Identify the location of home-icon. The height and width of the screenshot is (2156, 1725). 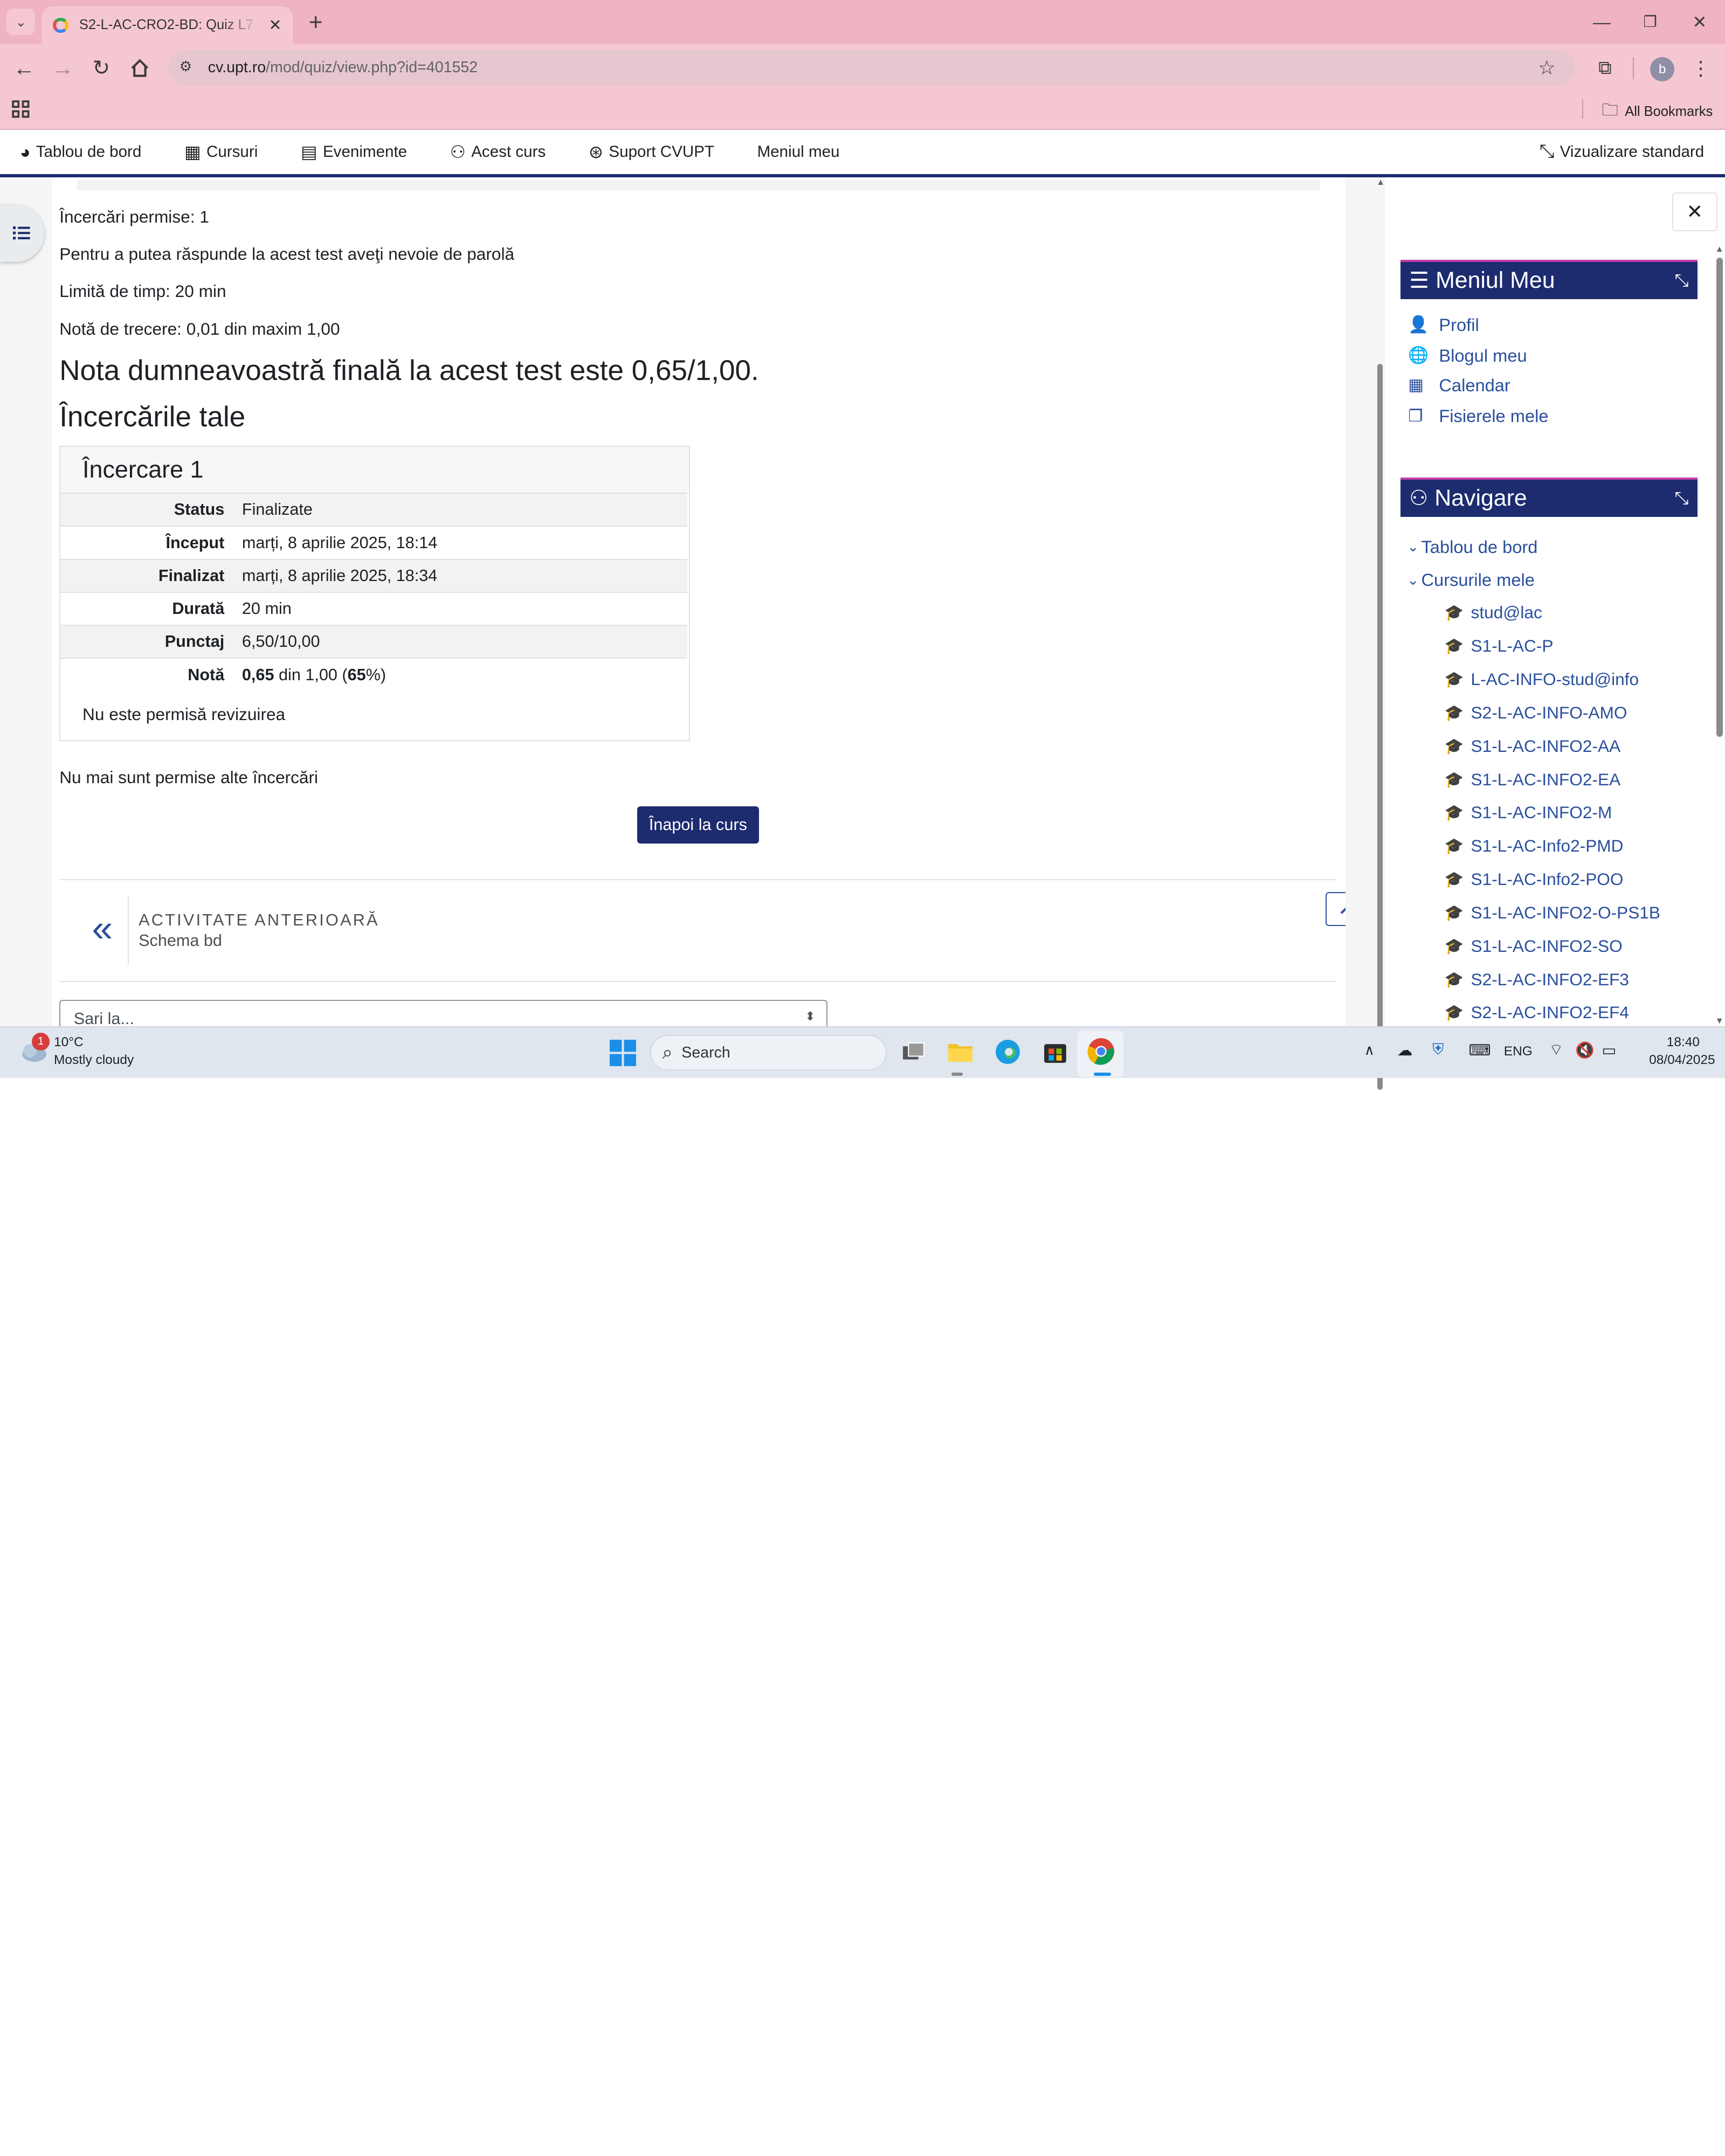
(140, 68).